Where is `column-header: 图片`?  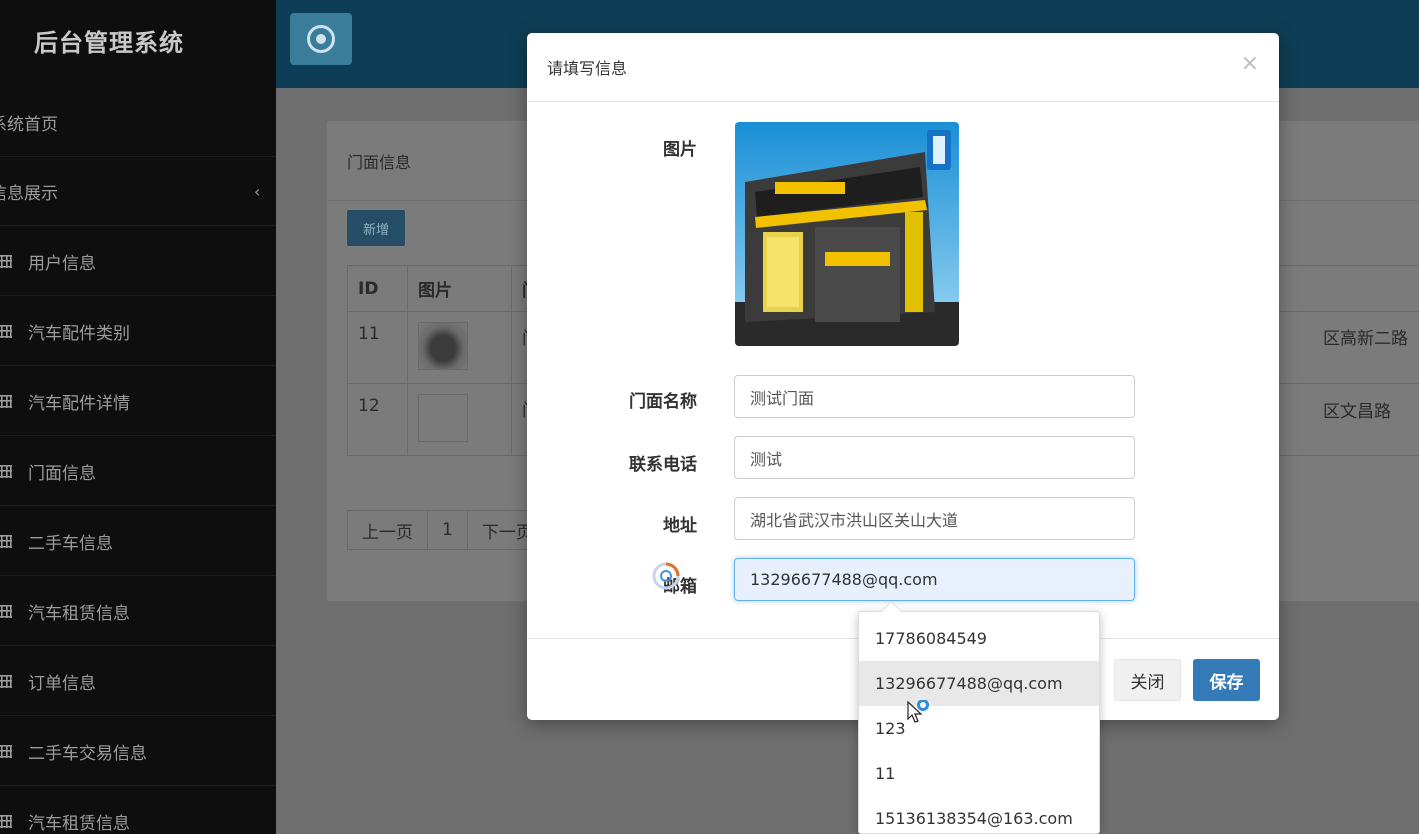 column-header: 图片 is located at coordinates (459, 288).